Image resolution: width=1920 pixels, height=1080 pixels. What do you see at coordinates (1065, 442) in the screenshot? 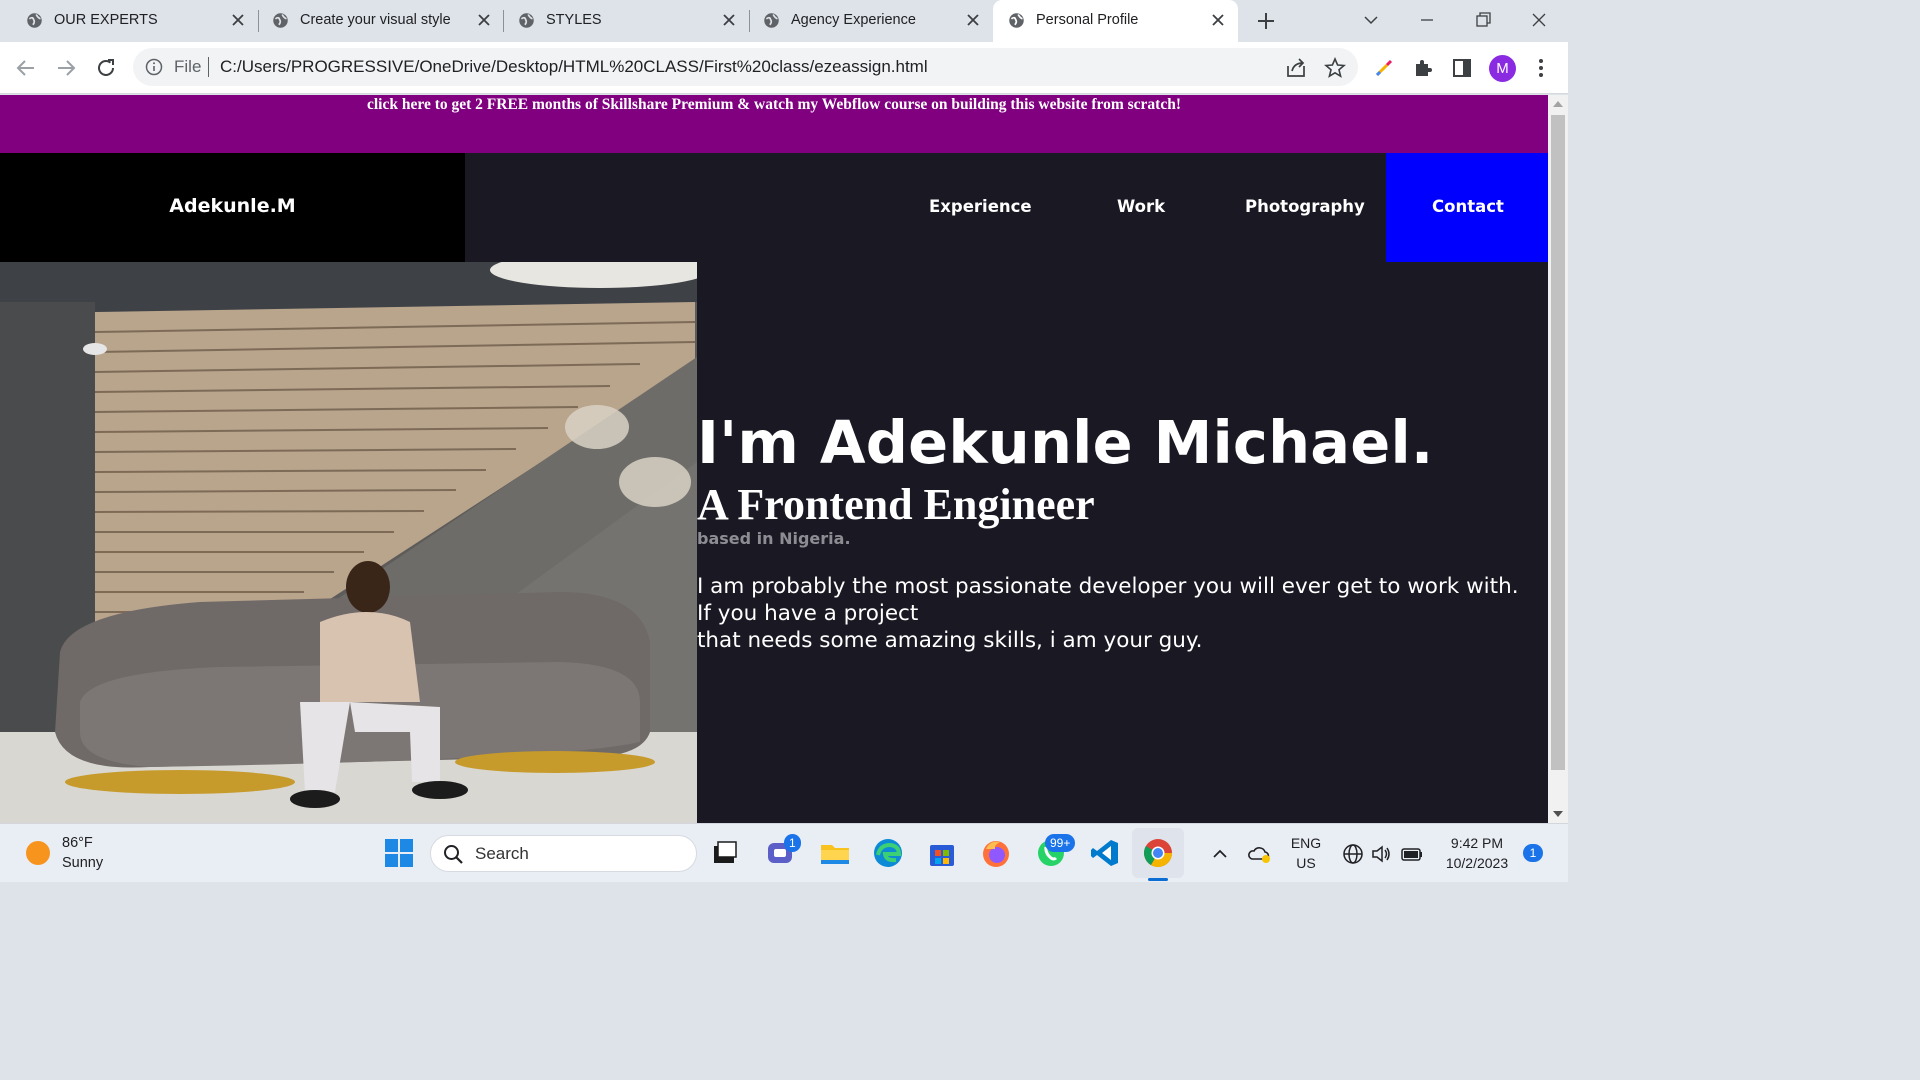
I see `hero-heading: I'm Adekunle Michael.` at bounding box center [1065, 442].